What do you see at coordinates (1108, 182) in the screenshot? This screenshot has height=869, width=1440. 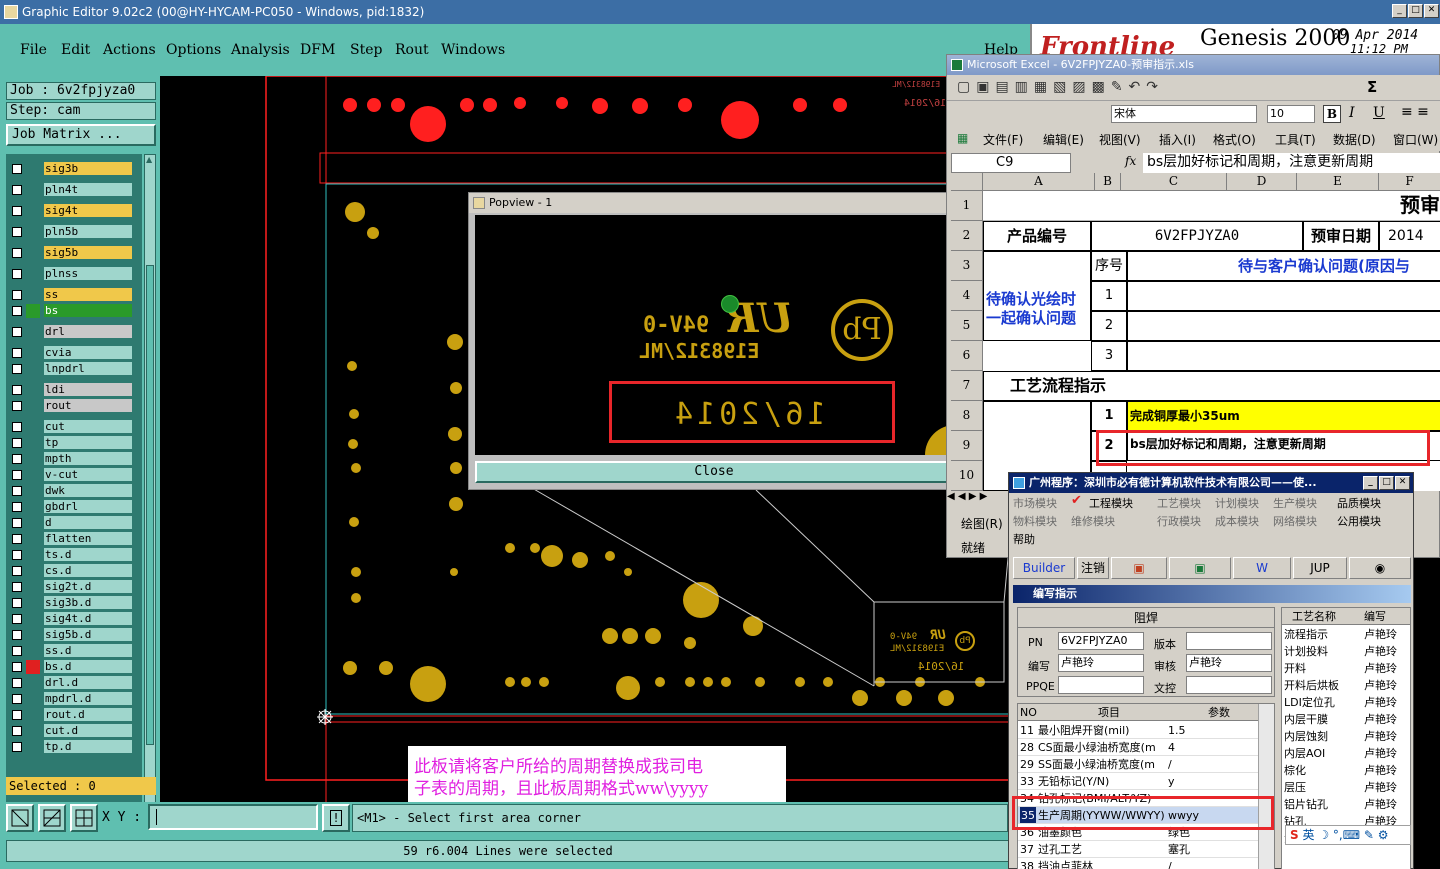 I see `column-header: B` at bounding box center [1108, 182].